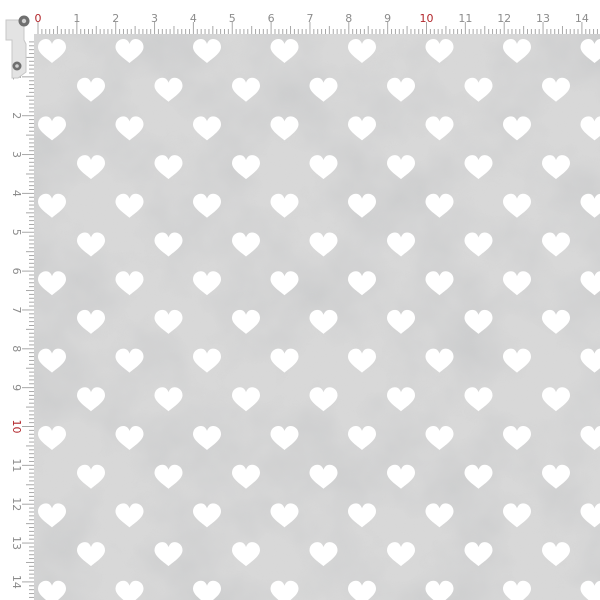  What do you see at coordinates (76, 18) in the screenshot?
I see `ruler-label: 1` at bounding box center [76, 18].